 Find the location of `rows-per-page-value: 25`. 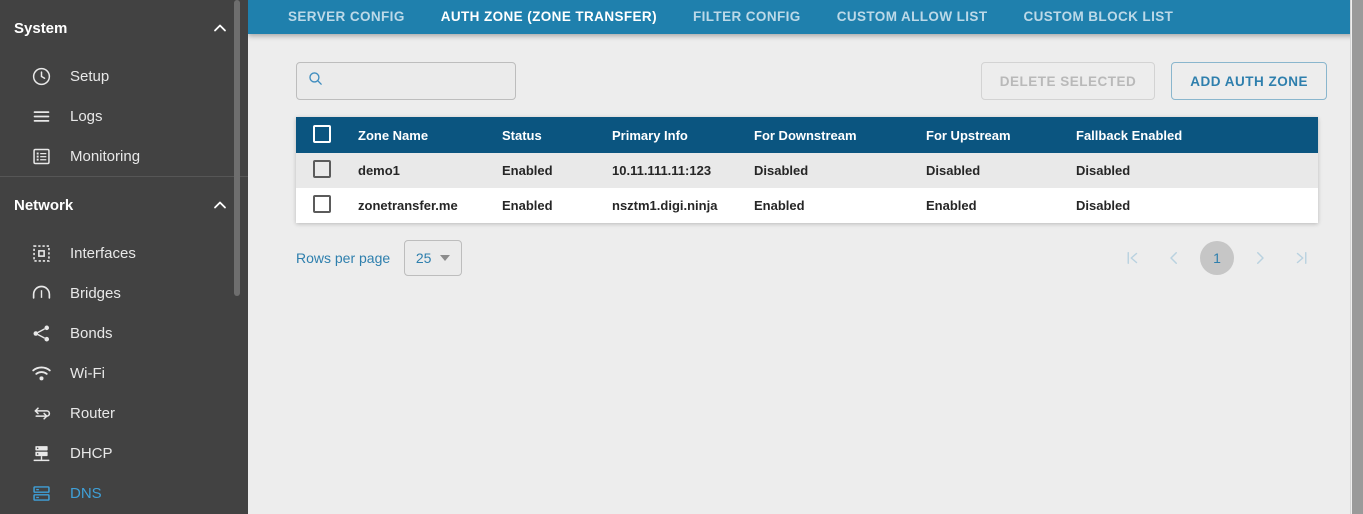

rows-per-page-value: 25 is located at coordinates (423, 258).